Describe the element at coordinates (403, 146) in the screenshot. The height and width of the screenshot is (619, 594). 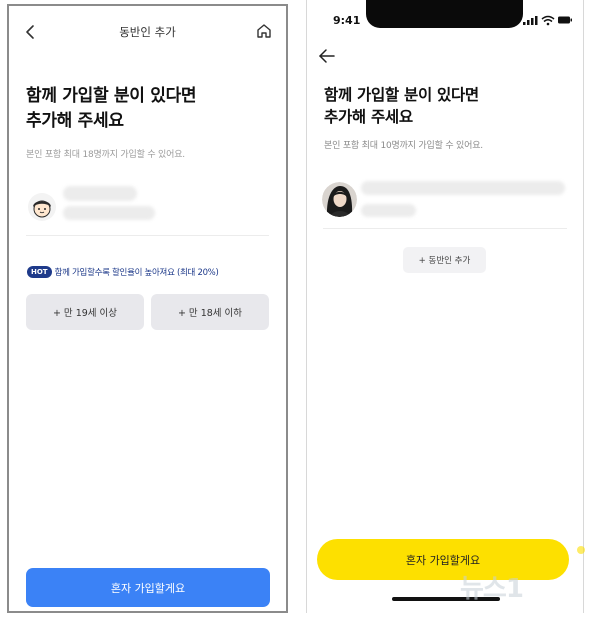
I see `member-limit-subtitle: 본인 포함 최대 10명까지 가입할 수 있어요.` at that location.